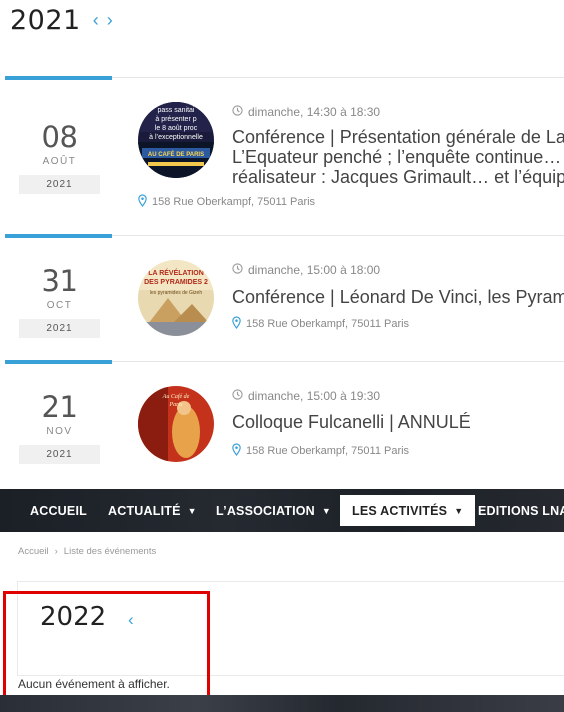  I want to click on year-heading: 2021, so click(45, 20).